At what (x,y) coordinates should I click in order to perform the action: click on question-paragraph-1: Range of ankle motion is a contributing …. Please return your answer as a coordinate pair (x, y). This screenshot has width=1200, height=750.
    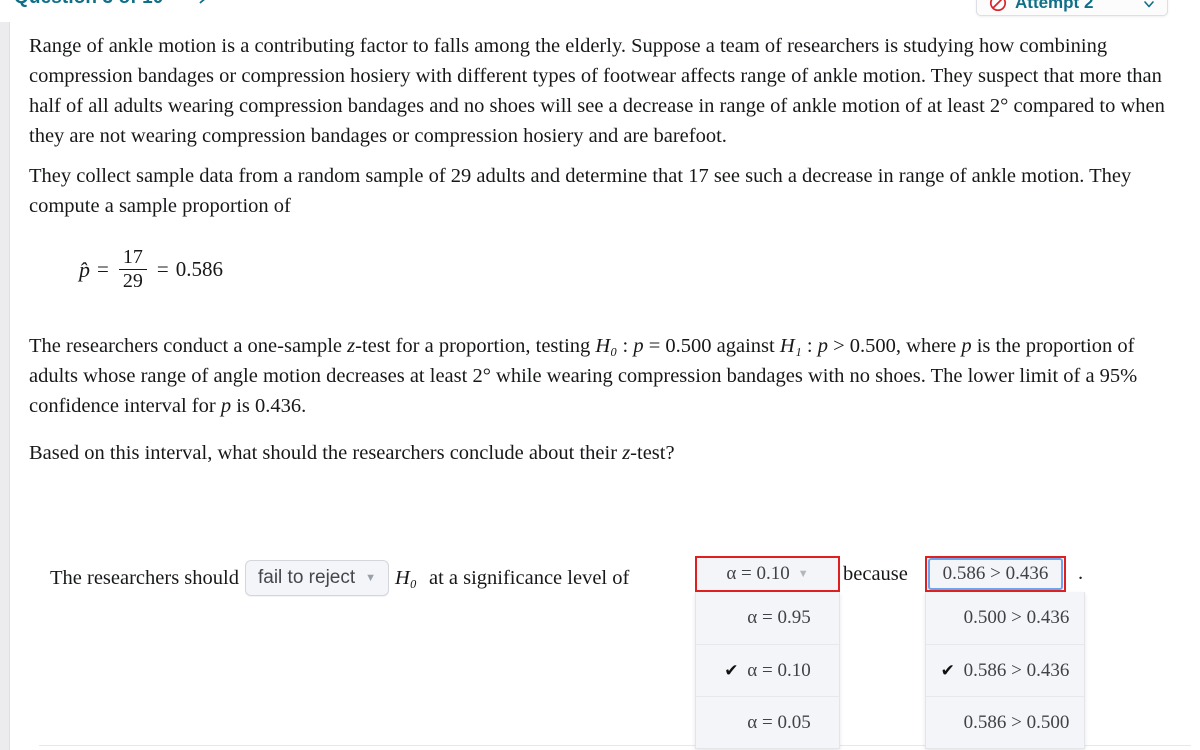
    Looking at the image, I should click on (597, 91).